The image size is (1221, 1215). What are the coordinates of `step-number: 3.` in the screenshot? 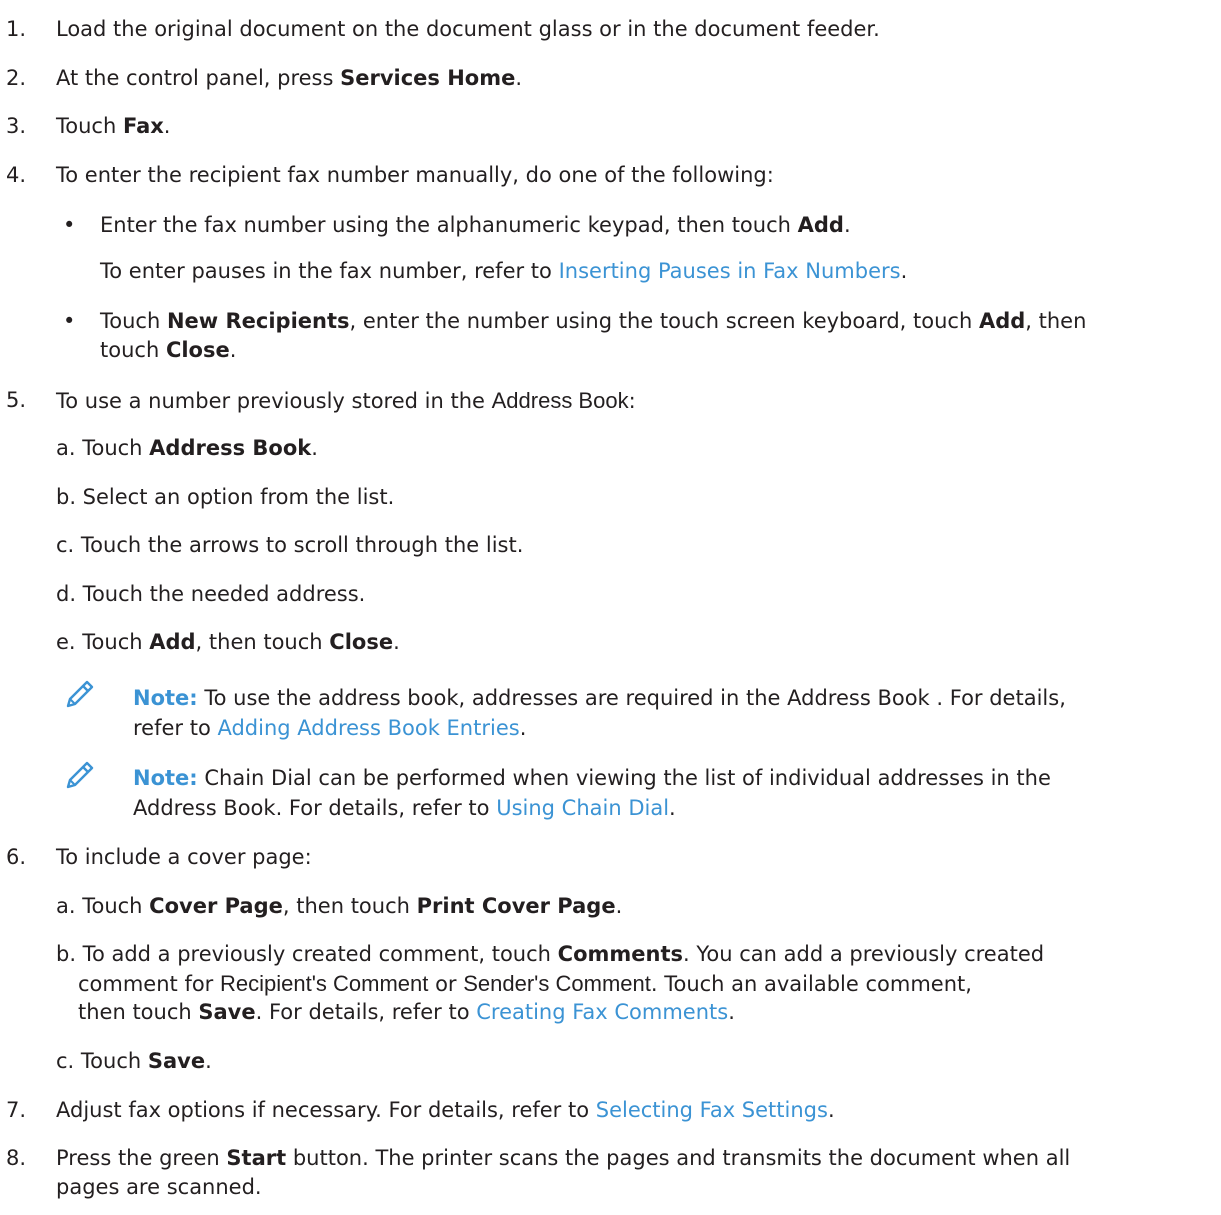 It's located at (16, 126).